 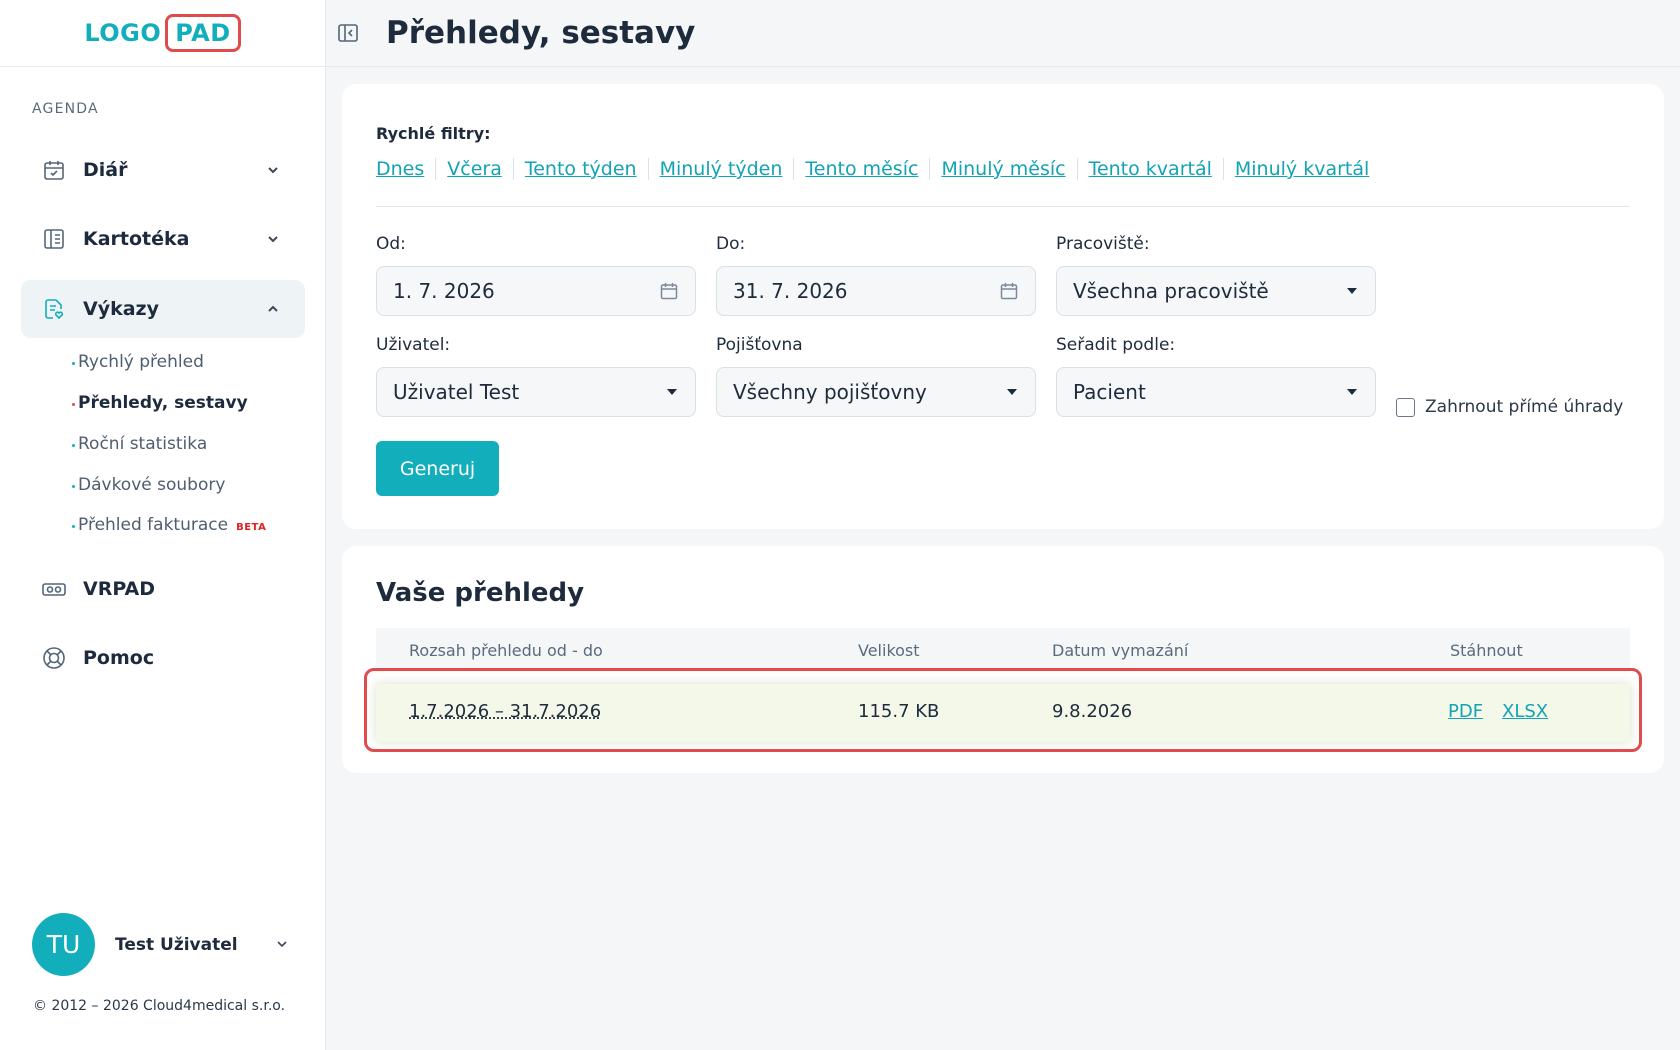 What do you see at coordinates (176, 944) in the screenshot?
I see `user-name: Test Uživatel` at bounding box center [176, 944].